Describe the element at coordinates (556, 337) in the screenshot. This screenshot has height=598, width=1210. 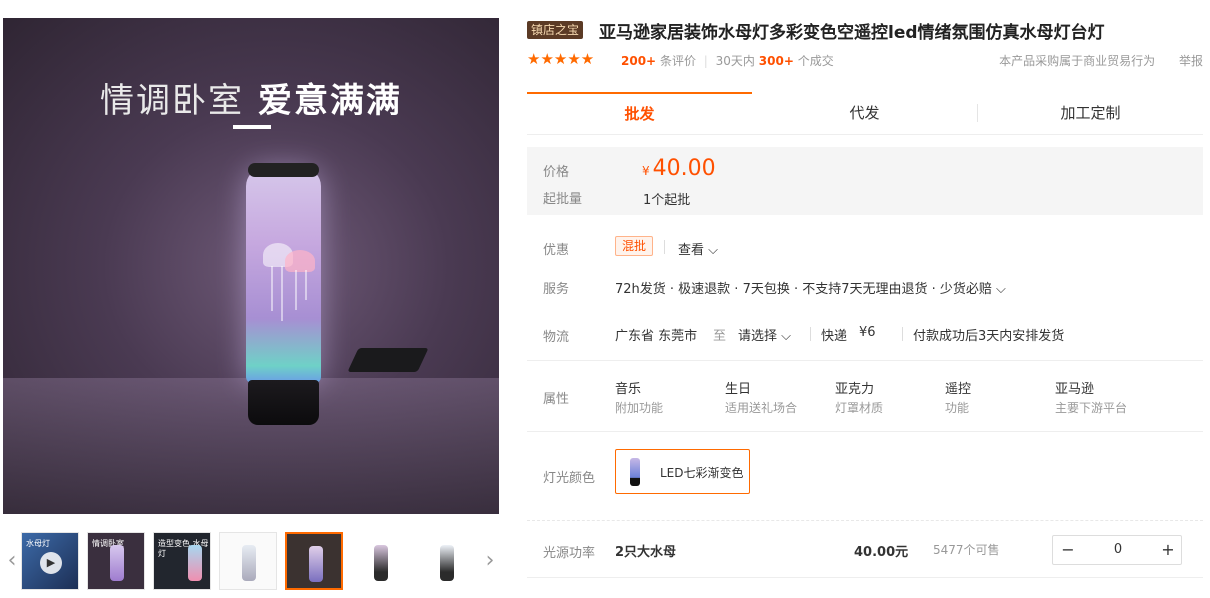
I see `logistics-label: 物流` at that location.